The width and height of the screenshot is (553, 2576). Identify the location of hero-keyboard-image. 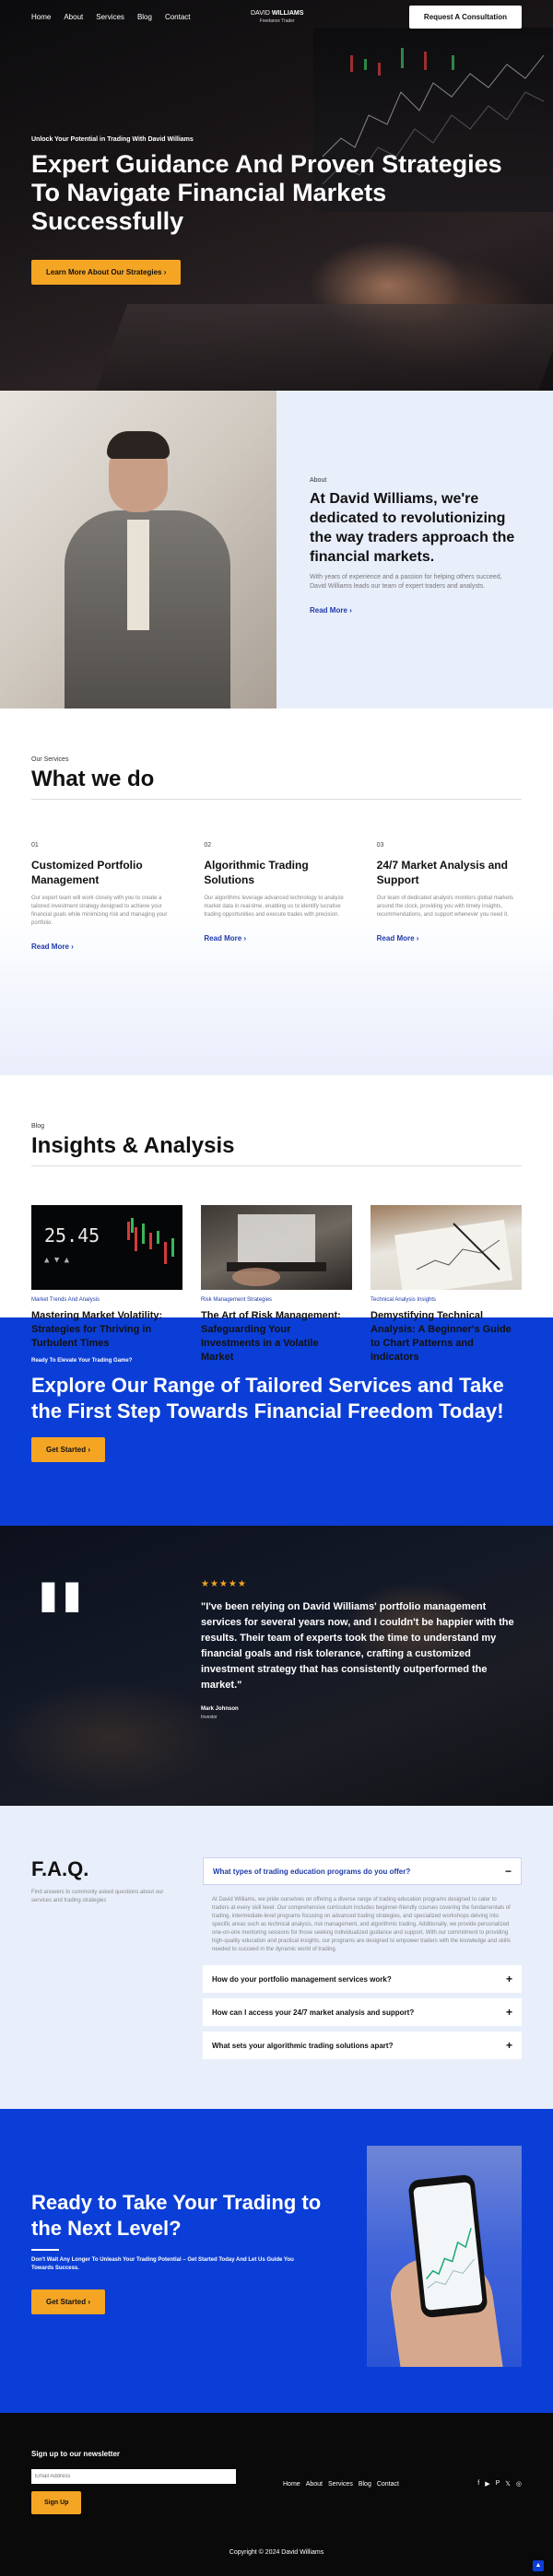
(323, 347).